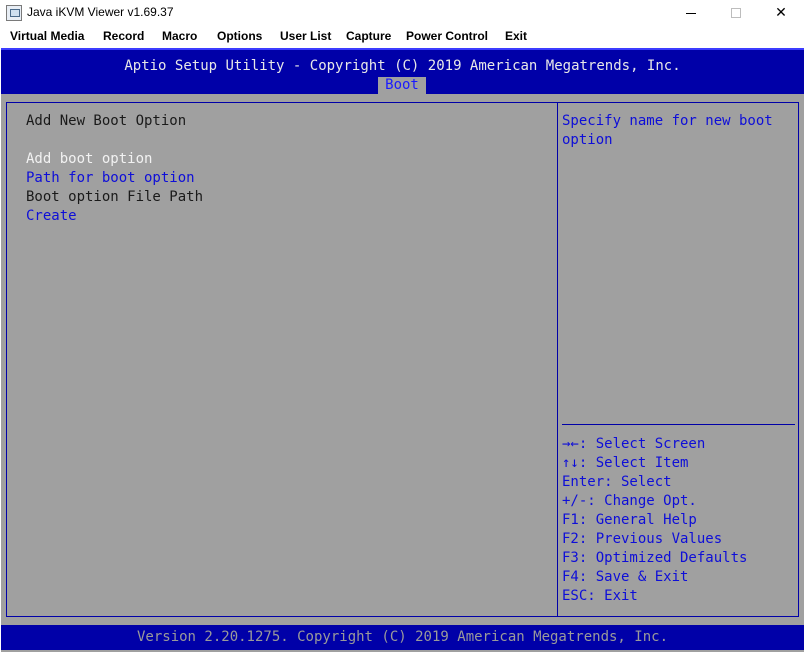 The image size is (805, 653). Describe the element at coordinates (402, 13) in the screenshot. I see `window-titlebar: Java iKVM Viewer v1.69.37 ✕` at that location.